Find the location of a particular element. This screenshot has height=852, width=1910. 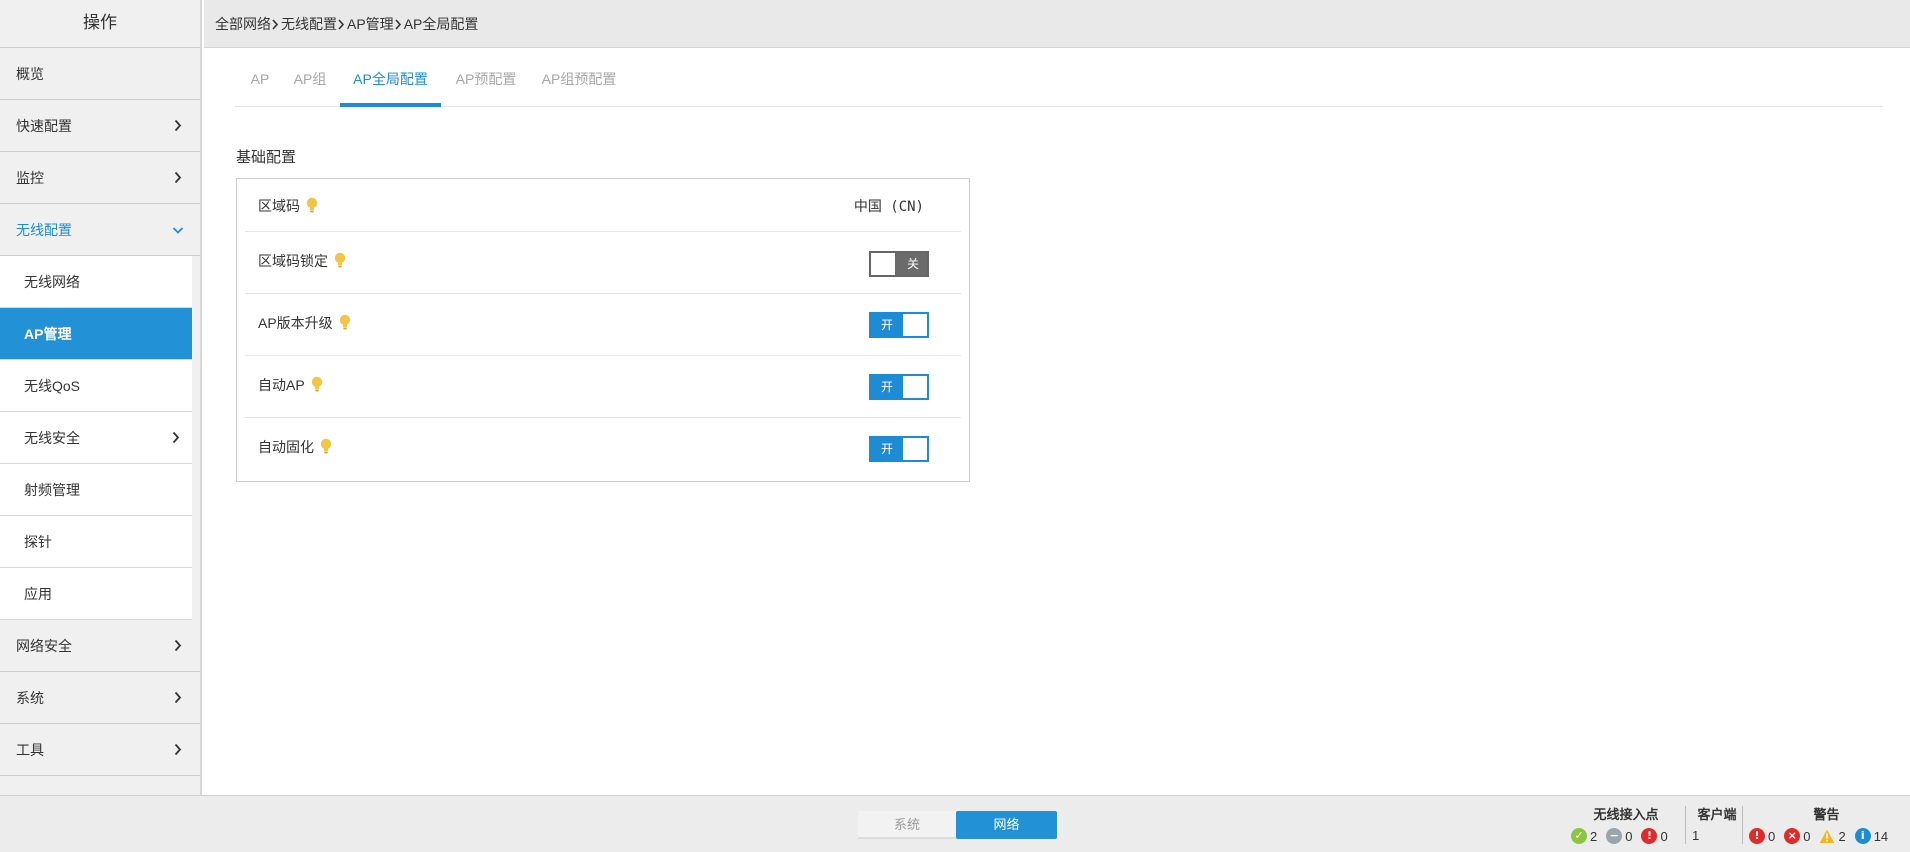

sidebar-item-probe: 探针 is located at coordinates (96, 542).